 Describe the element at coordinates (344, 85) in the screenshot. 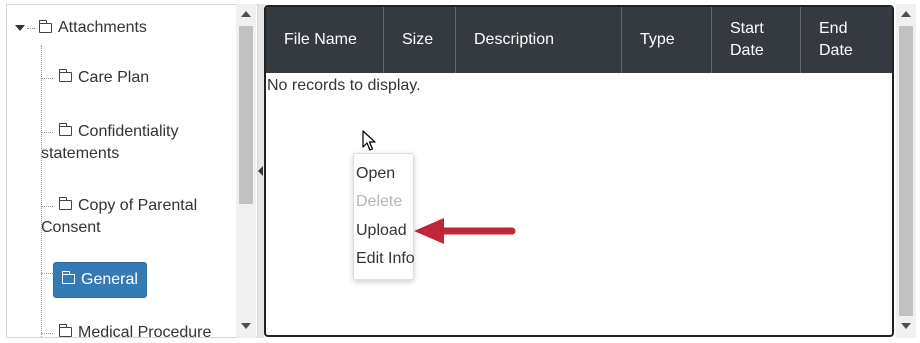

I see `empty-message: No records to display.` at that location.